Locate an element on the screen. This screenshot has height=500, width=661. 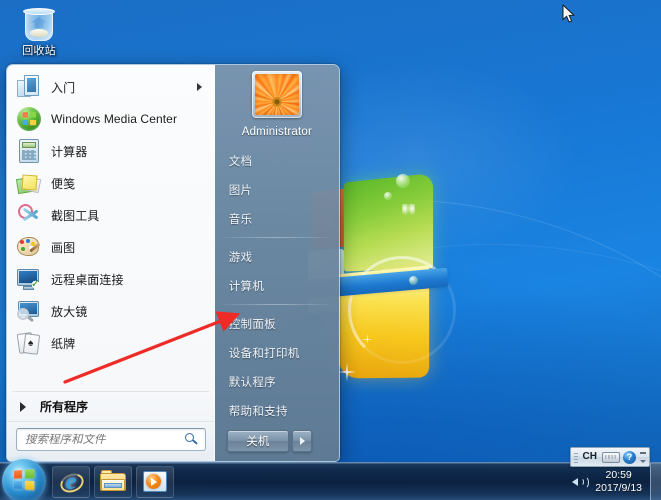
taskbar-item-internet-explorer: e is located at coordinates (71, 481).